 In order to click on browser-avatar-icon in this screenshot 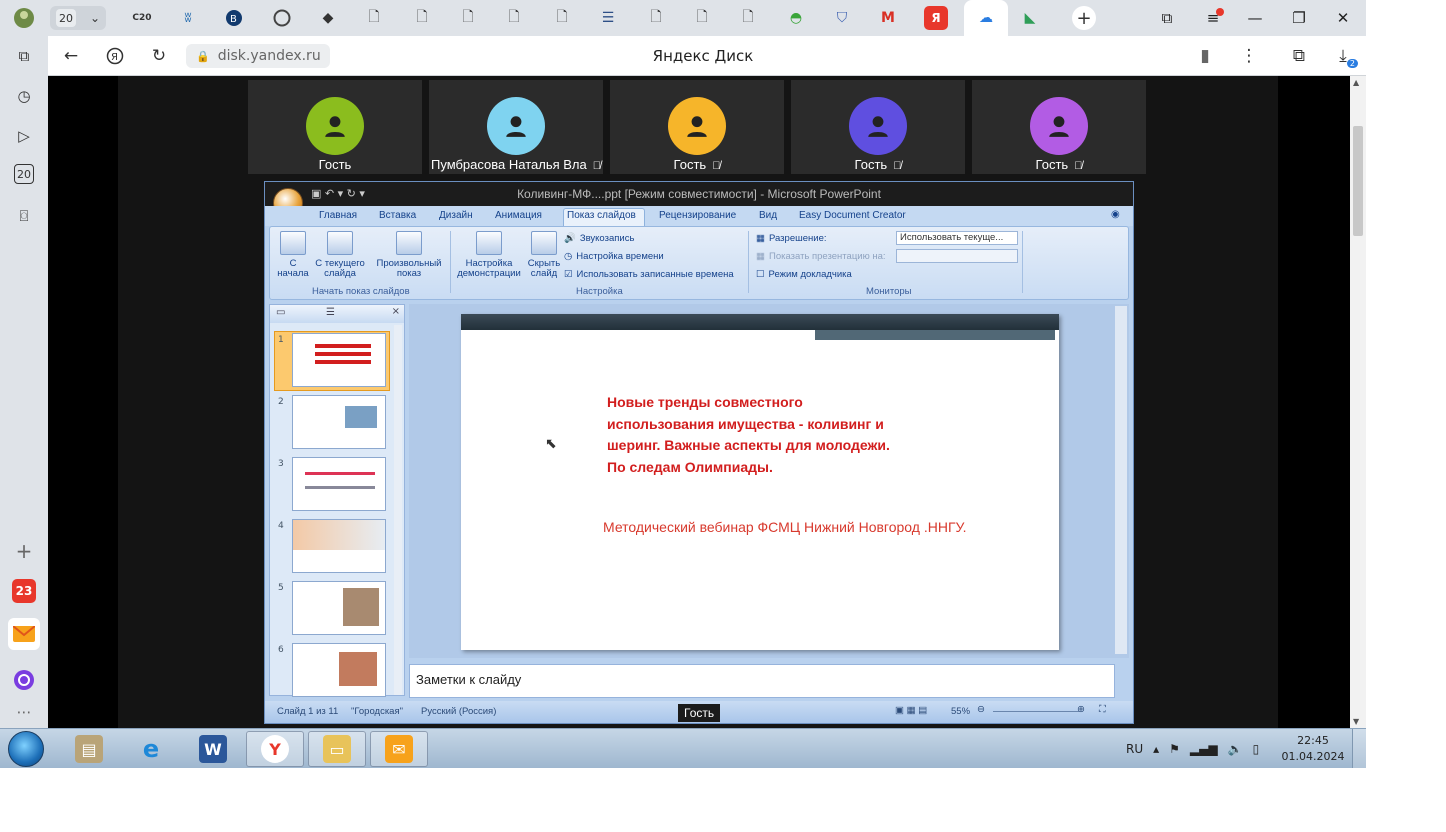, I will do `click(24, 18)`.